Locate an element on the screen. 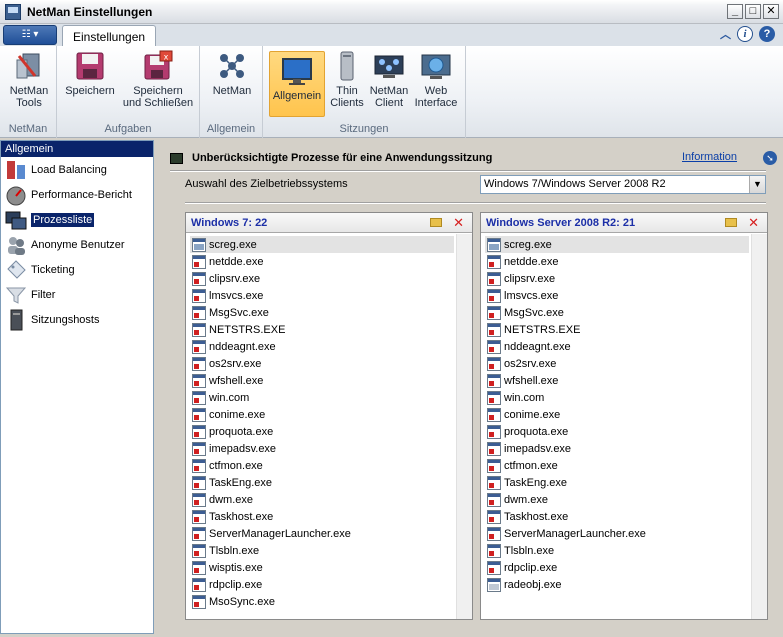  netman-tools-button: NetMan Tools is located at coordinates (29, 79).